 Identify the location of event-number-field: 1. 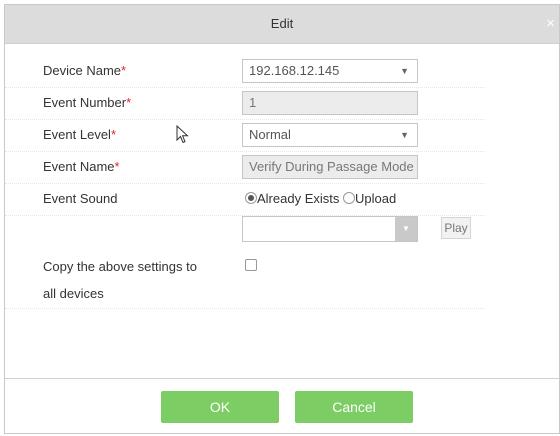
(330, 103).